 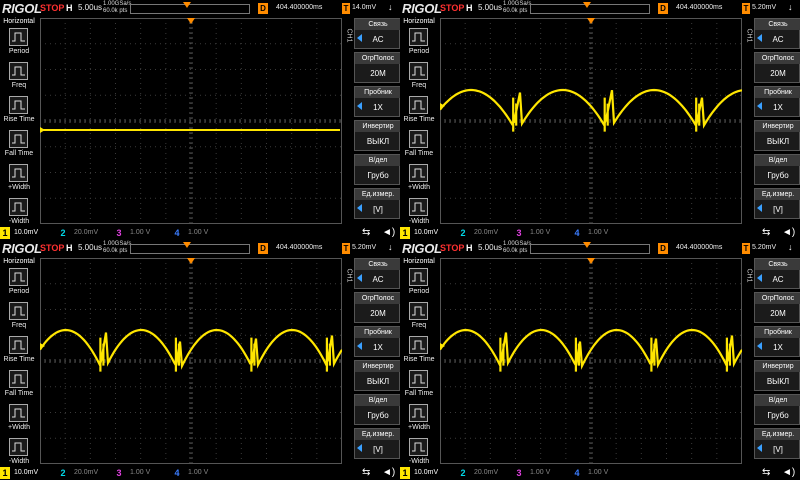 What do you see at coordinates (418, 379) in the screenshot?
I see `fall-time-icon` at bounding box center [418, 379].